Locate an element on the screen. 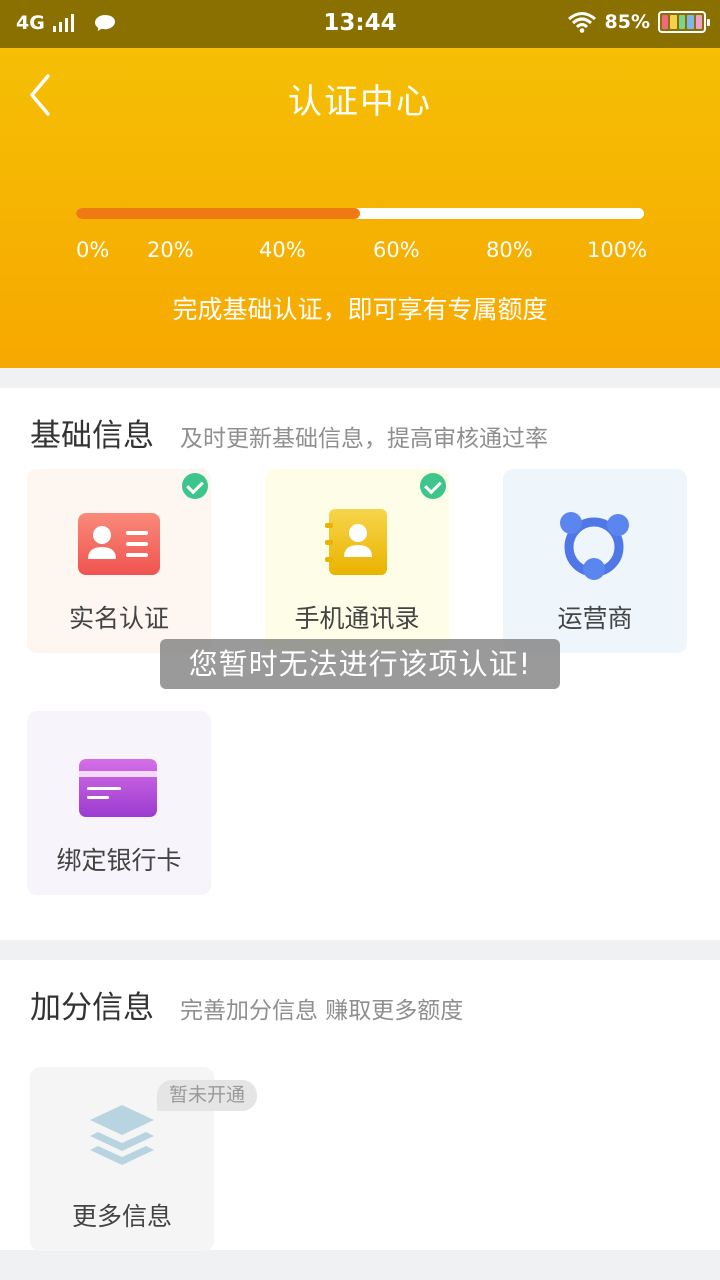 The height and width of the screenshot is (1280, 720). battery-icon is located at coordinates (684, 22).